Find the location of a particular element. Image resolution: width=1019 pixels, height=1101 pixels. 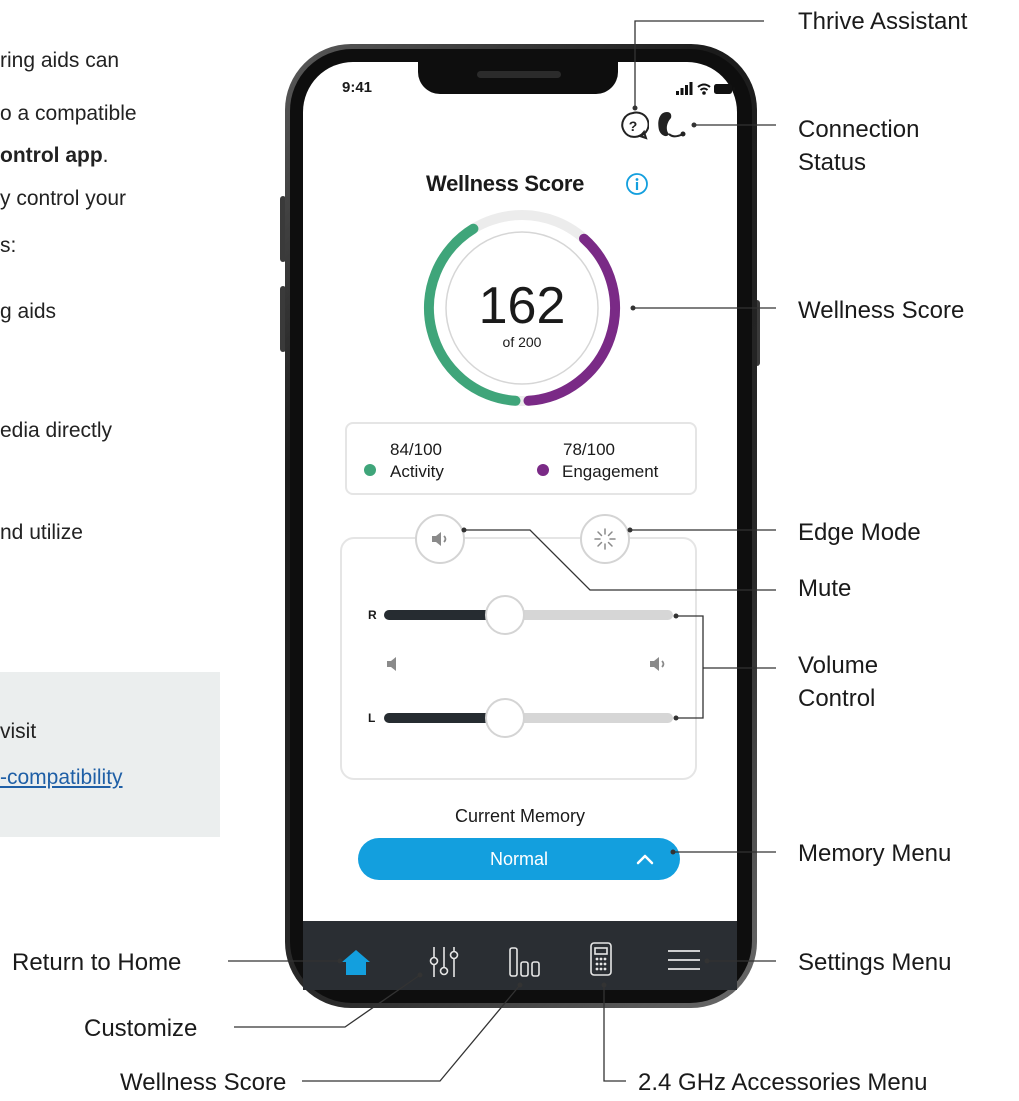

callout-wellness-score: Wellness Score is located at coordinates (881, 310).